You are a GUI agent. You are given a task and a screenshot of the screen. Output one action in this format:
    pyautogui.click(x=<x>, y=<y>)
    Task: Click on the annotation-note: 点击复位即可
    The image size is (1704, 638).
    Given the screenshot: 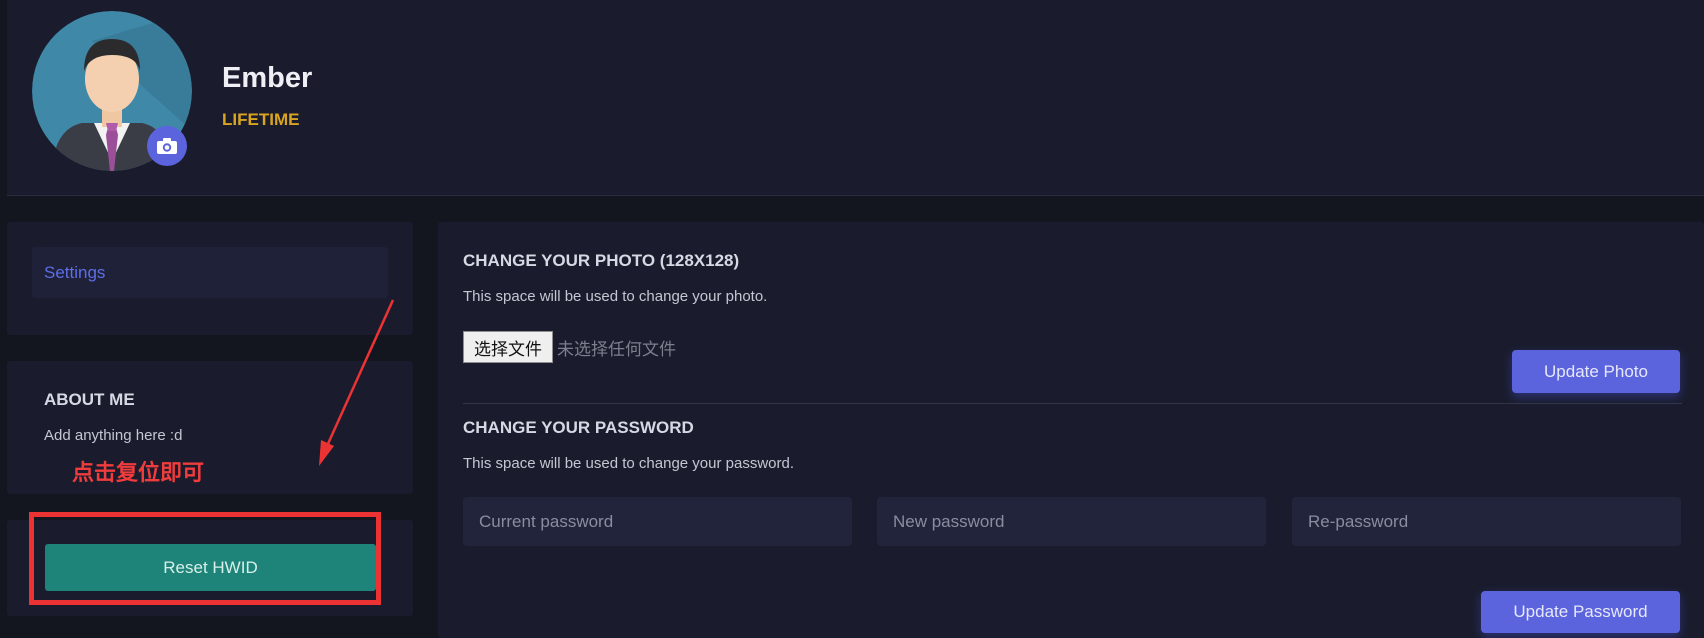 What is the action you would take?
    pyautogui.click(x=138, y=472)
    